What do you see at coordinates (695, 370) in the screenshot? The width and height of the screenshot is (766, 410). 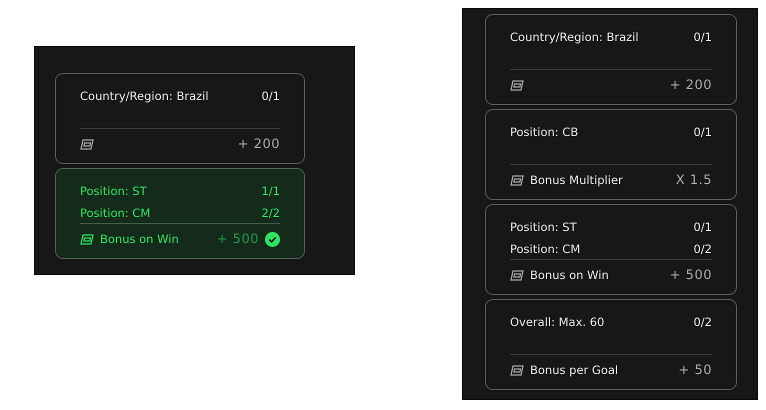 I see `reward-value: + 50` at bounding box center [695, 370].